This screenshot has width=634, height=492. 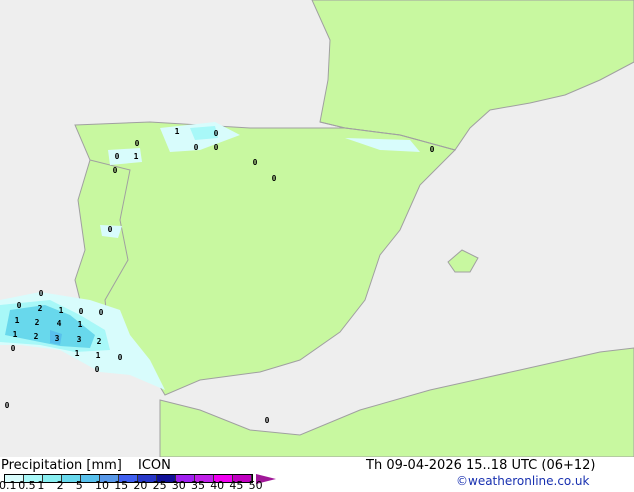 I want to click on scale-tick-label: 20, so click(x=140, y=485).